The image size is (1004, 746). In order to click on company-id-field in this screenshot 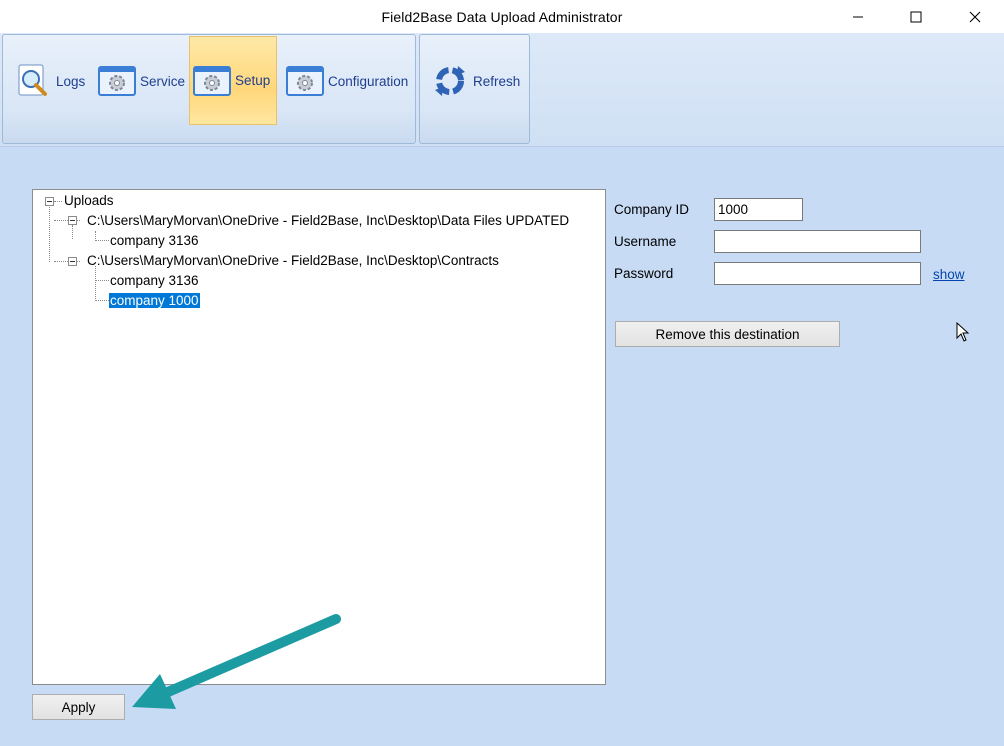, I will do `click(758, 209)`.